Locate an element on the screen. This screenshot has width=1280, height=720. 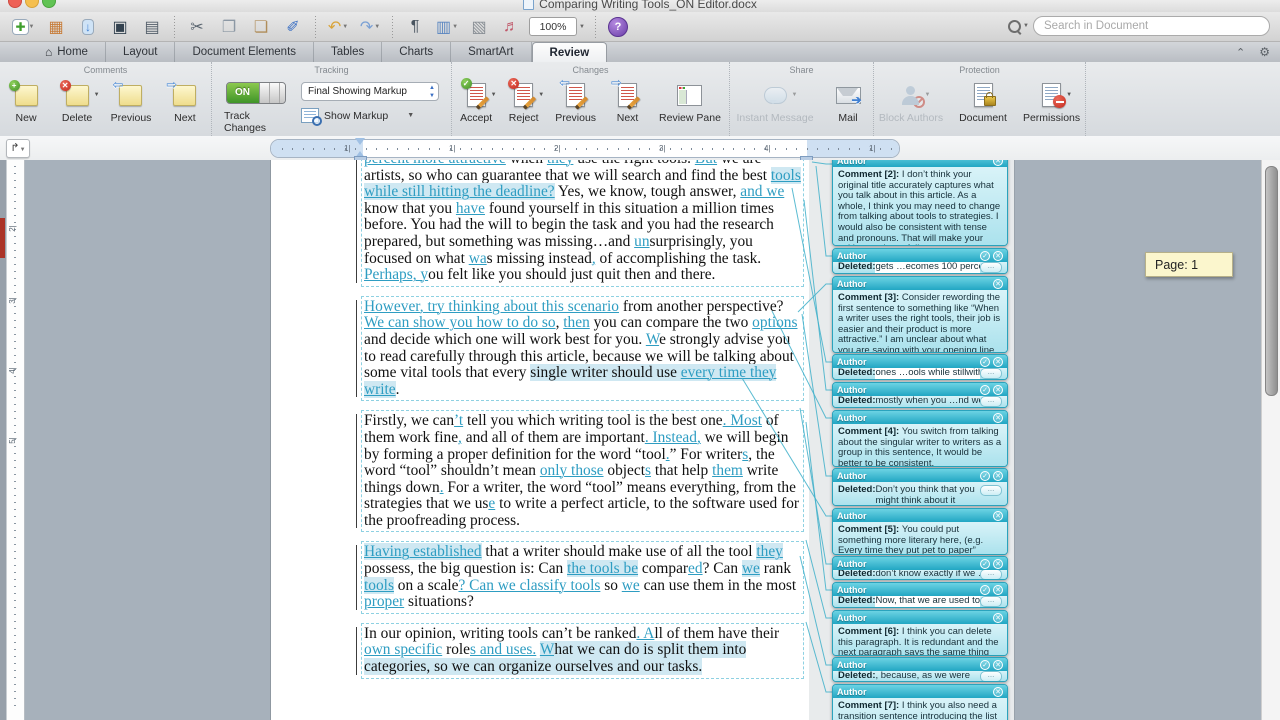
print-button: ▤ is located at coordinates (152, 27).